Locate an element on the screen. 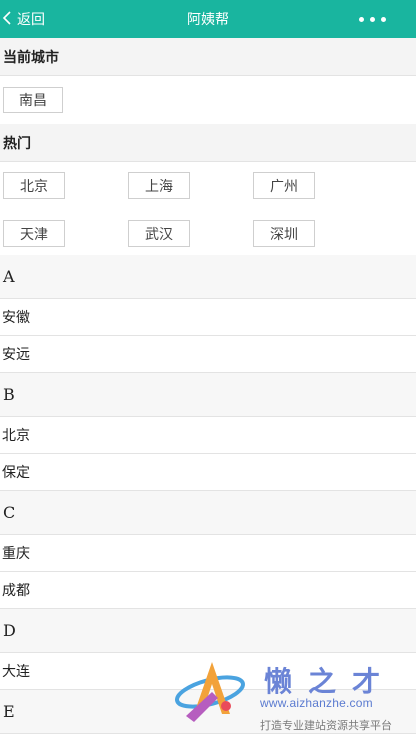 The width and height of the screenshot is (416, 739). top-bar: 返回 阿姨帮 is located at coordinates (208, 19).